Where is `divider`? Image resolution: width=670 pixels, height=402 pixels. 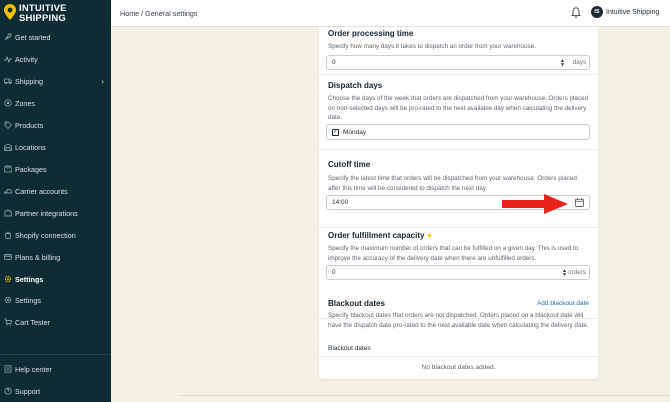 divider is located at coordinates (458, 356).